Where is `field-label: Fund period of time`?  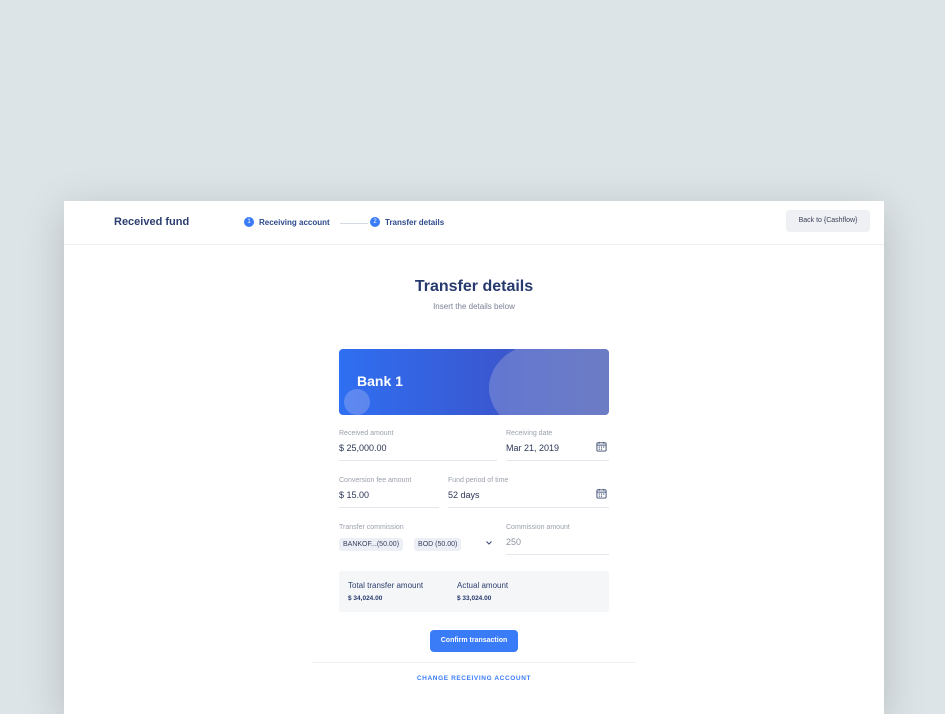
field-label: Fund period of time is located at coordinates (478, 480).